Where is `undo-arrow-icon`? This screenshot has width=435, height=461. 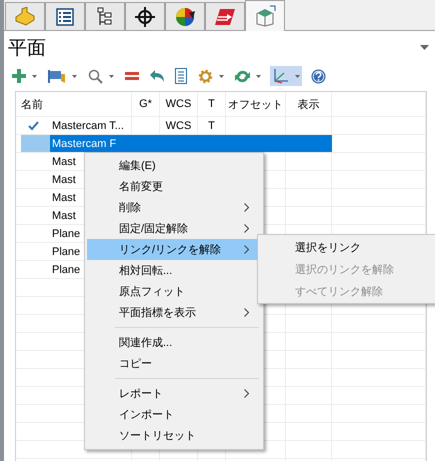 undo-arrow-icon is located at coordinates (157, 76).